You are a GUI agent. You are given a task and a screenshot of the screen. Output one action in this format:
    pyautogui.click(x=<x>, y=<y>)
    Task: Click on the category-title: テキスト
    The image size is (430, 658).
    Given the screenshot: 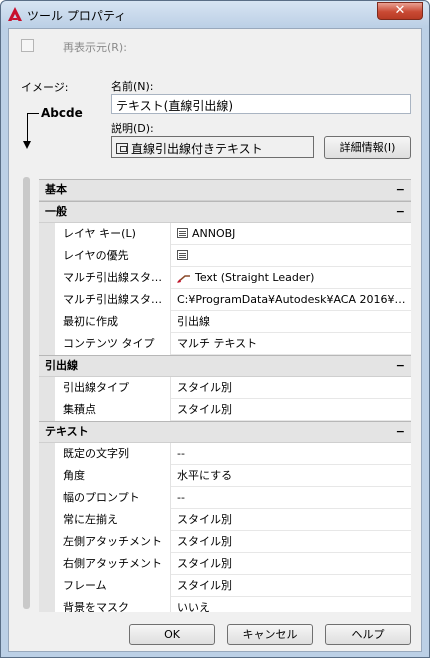 What is the action you would take?
    pyautogui.click(x=67, y=431)
    